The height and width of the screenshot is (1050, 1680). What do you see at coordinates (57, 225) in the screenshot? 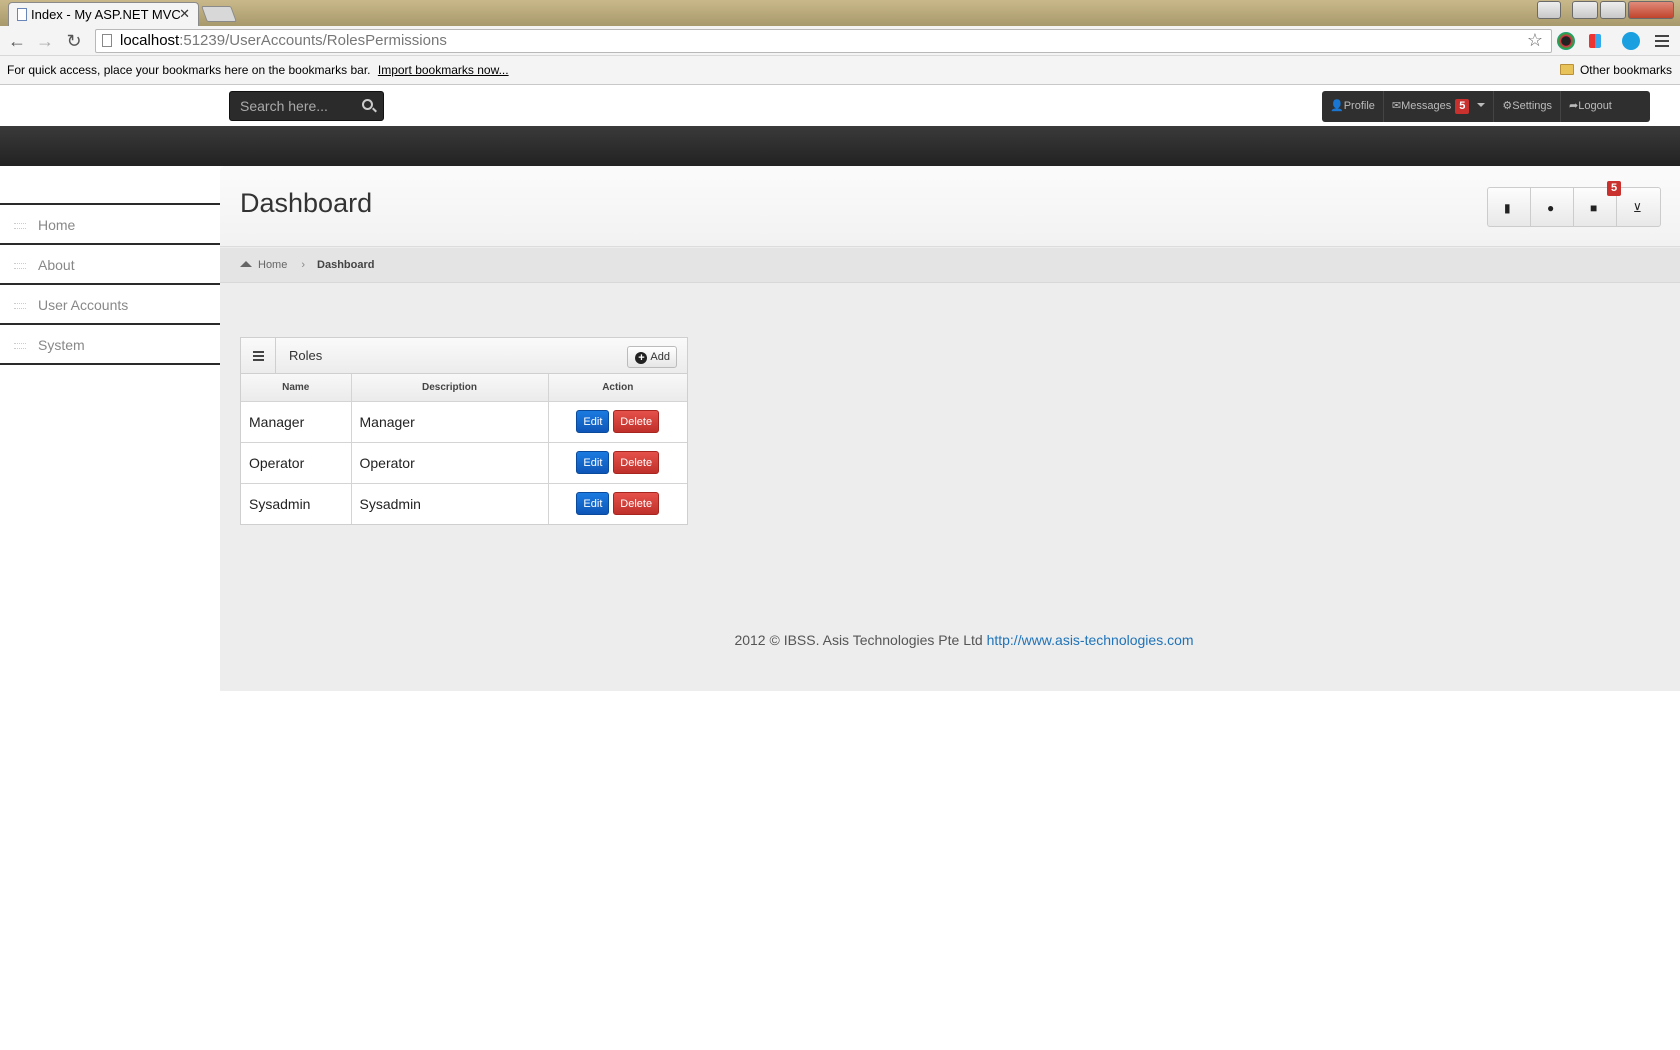
I see `sidebar-item-label: Home` at bounding box center [57, 225].